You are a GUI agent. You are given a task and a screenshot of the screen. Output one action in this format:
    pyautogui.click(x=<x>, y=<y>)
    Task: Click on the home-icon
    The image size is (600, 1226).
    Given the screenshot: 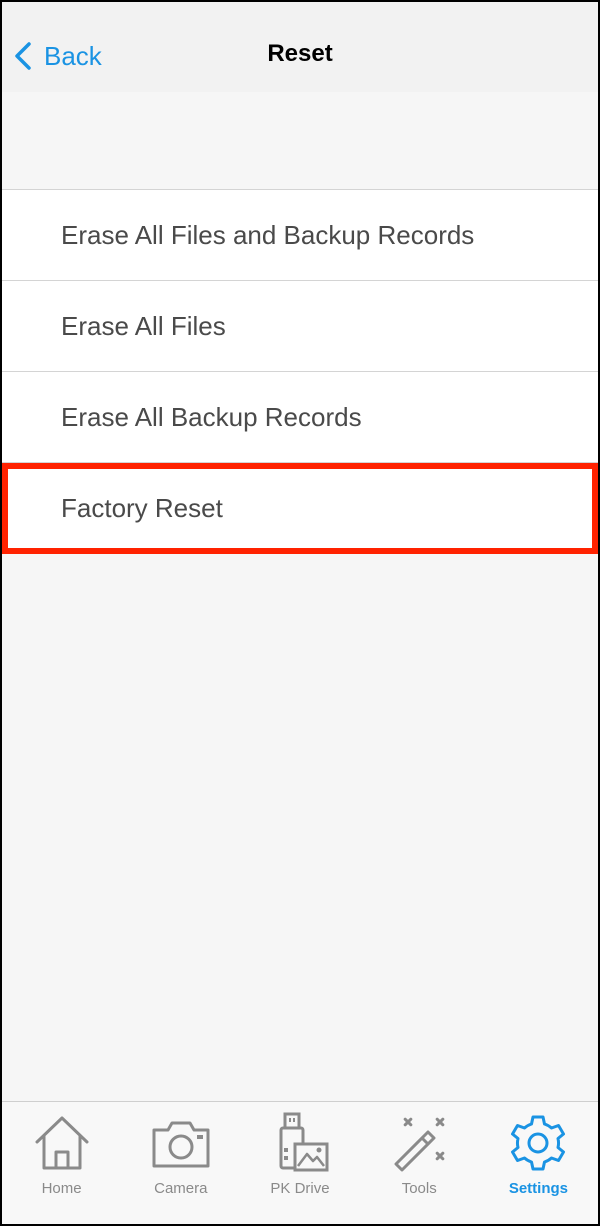 What is the action you would take?
    pyautogui.click(x=62, y=1143)
    